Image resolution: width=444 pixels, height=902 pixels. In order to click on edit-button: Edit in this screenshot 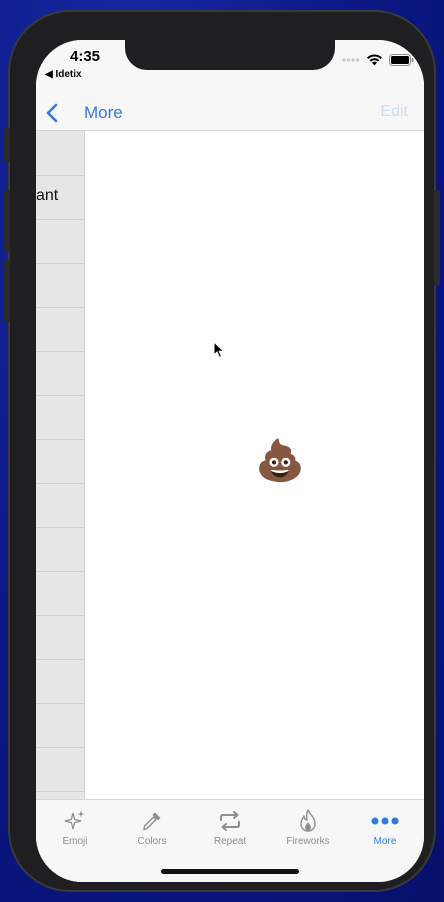, I will do `click(394, 112)`.